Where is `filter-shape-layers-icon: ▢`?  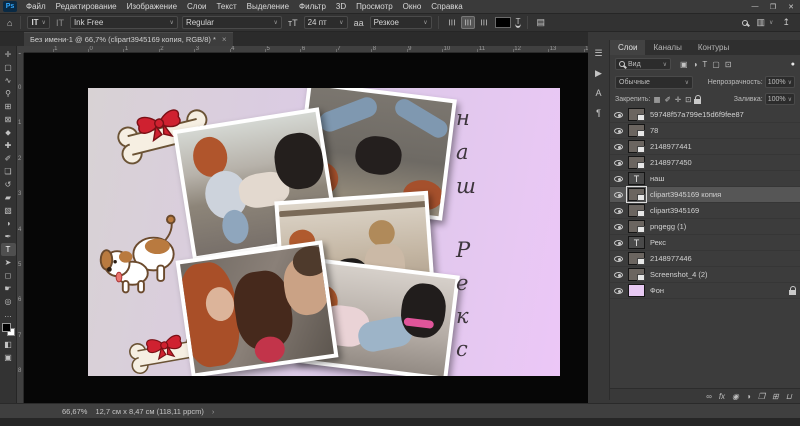 filter-shape-layers-icon: ▢ is located at coordinates (716, 64).